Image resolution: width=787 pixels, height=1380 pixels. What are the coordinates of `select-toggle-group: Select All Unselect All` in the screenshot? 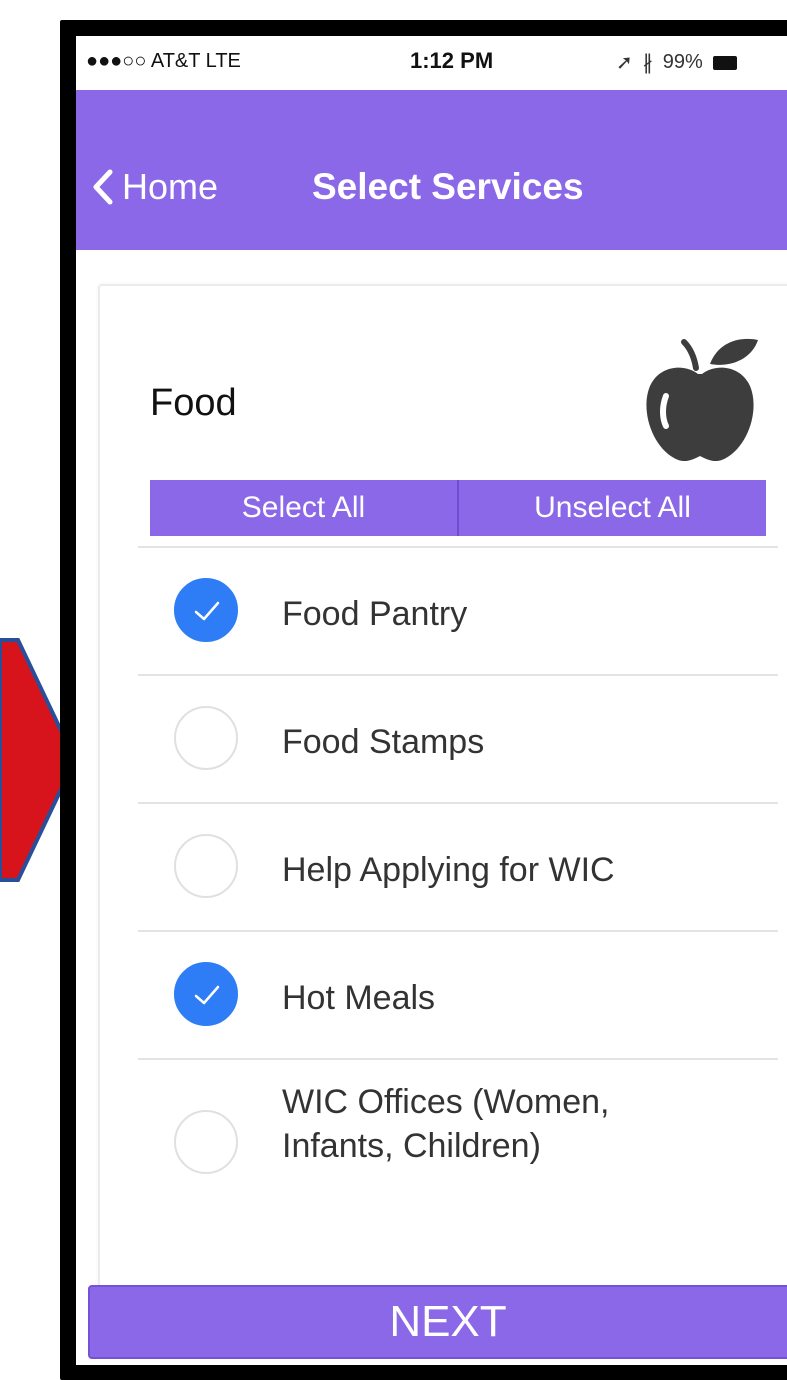 It's located at (458, 508).